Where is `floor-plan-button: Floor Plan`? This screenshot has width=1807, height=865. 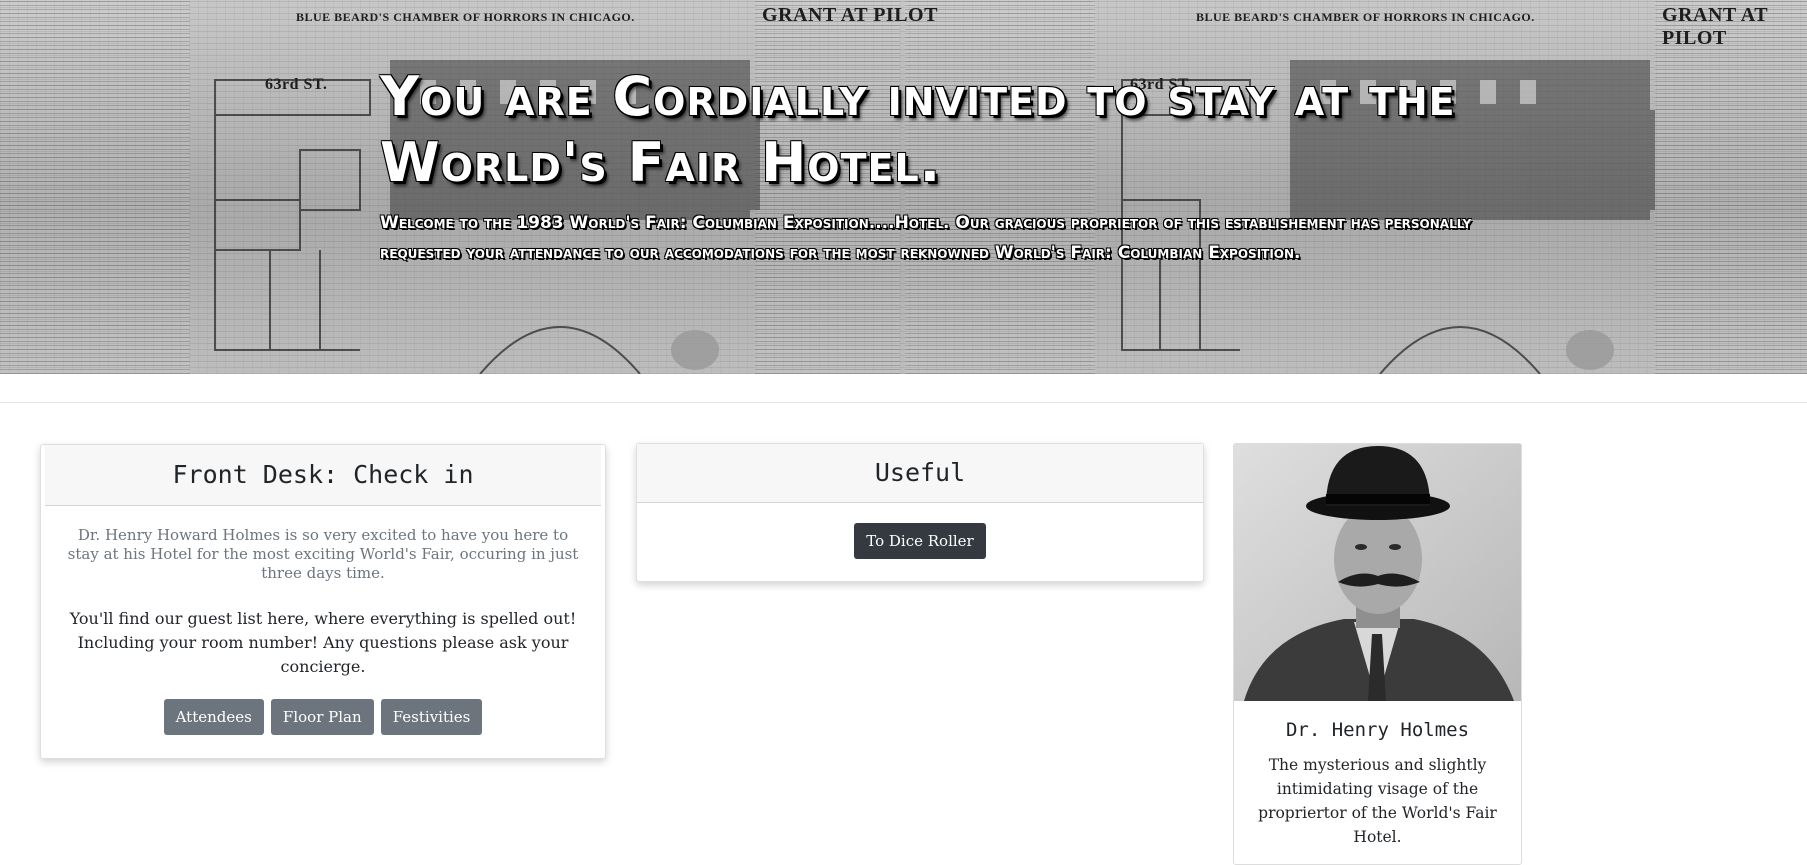
floor-plan-button: Floor Plan is located at coordinates (322, 717).